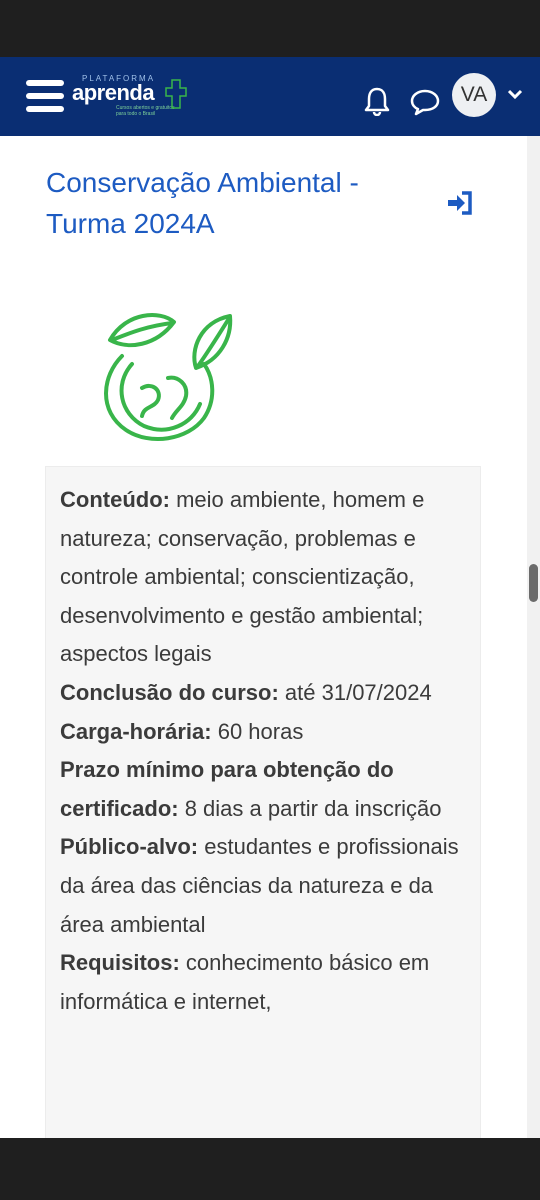  What do you see at coordinates (460, 203) in the screenshot?
I see `enter-course-icon` at bounding box center [460, 203].